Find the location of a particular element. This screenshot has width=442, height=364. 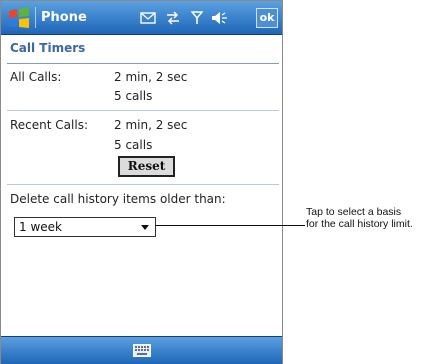

keyboard-icon is located at coordinates (142, 350).